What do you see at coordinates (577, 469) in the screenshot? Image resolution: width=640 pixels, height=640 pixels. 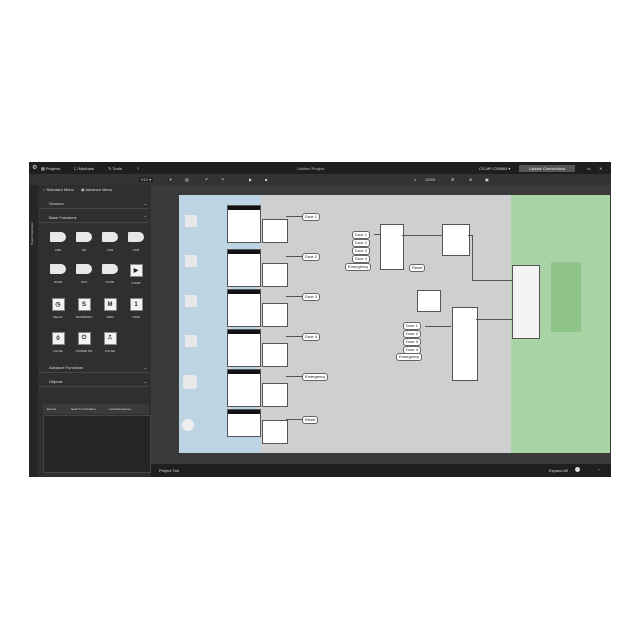 I see `expand-icon` at bounding box center [577, 469].